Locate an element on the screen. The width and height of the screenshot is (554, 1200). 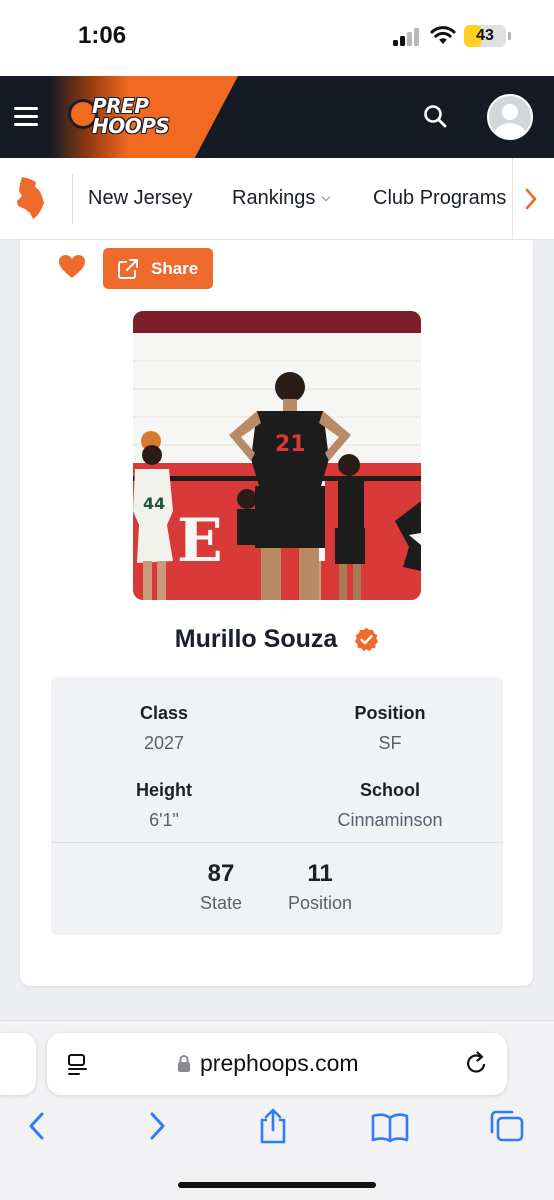
cellular-signal-icon is located at coordinates (408, 37).